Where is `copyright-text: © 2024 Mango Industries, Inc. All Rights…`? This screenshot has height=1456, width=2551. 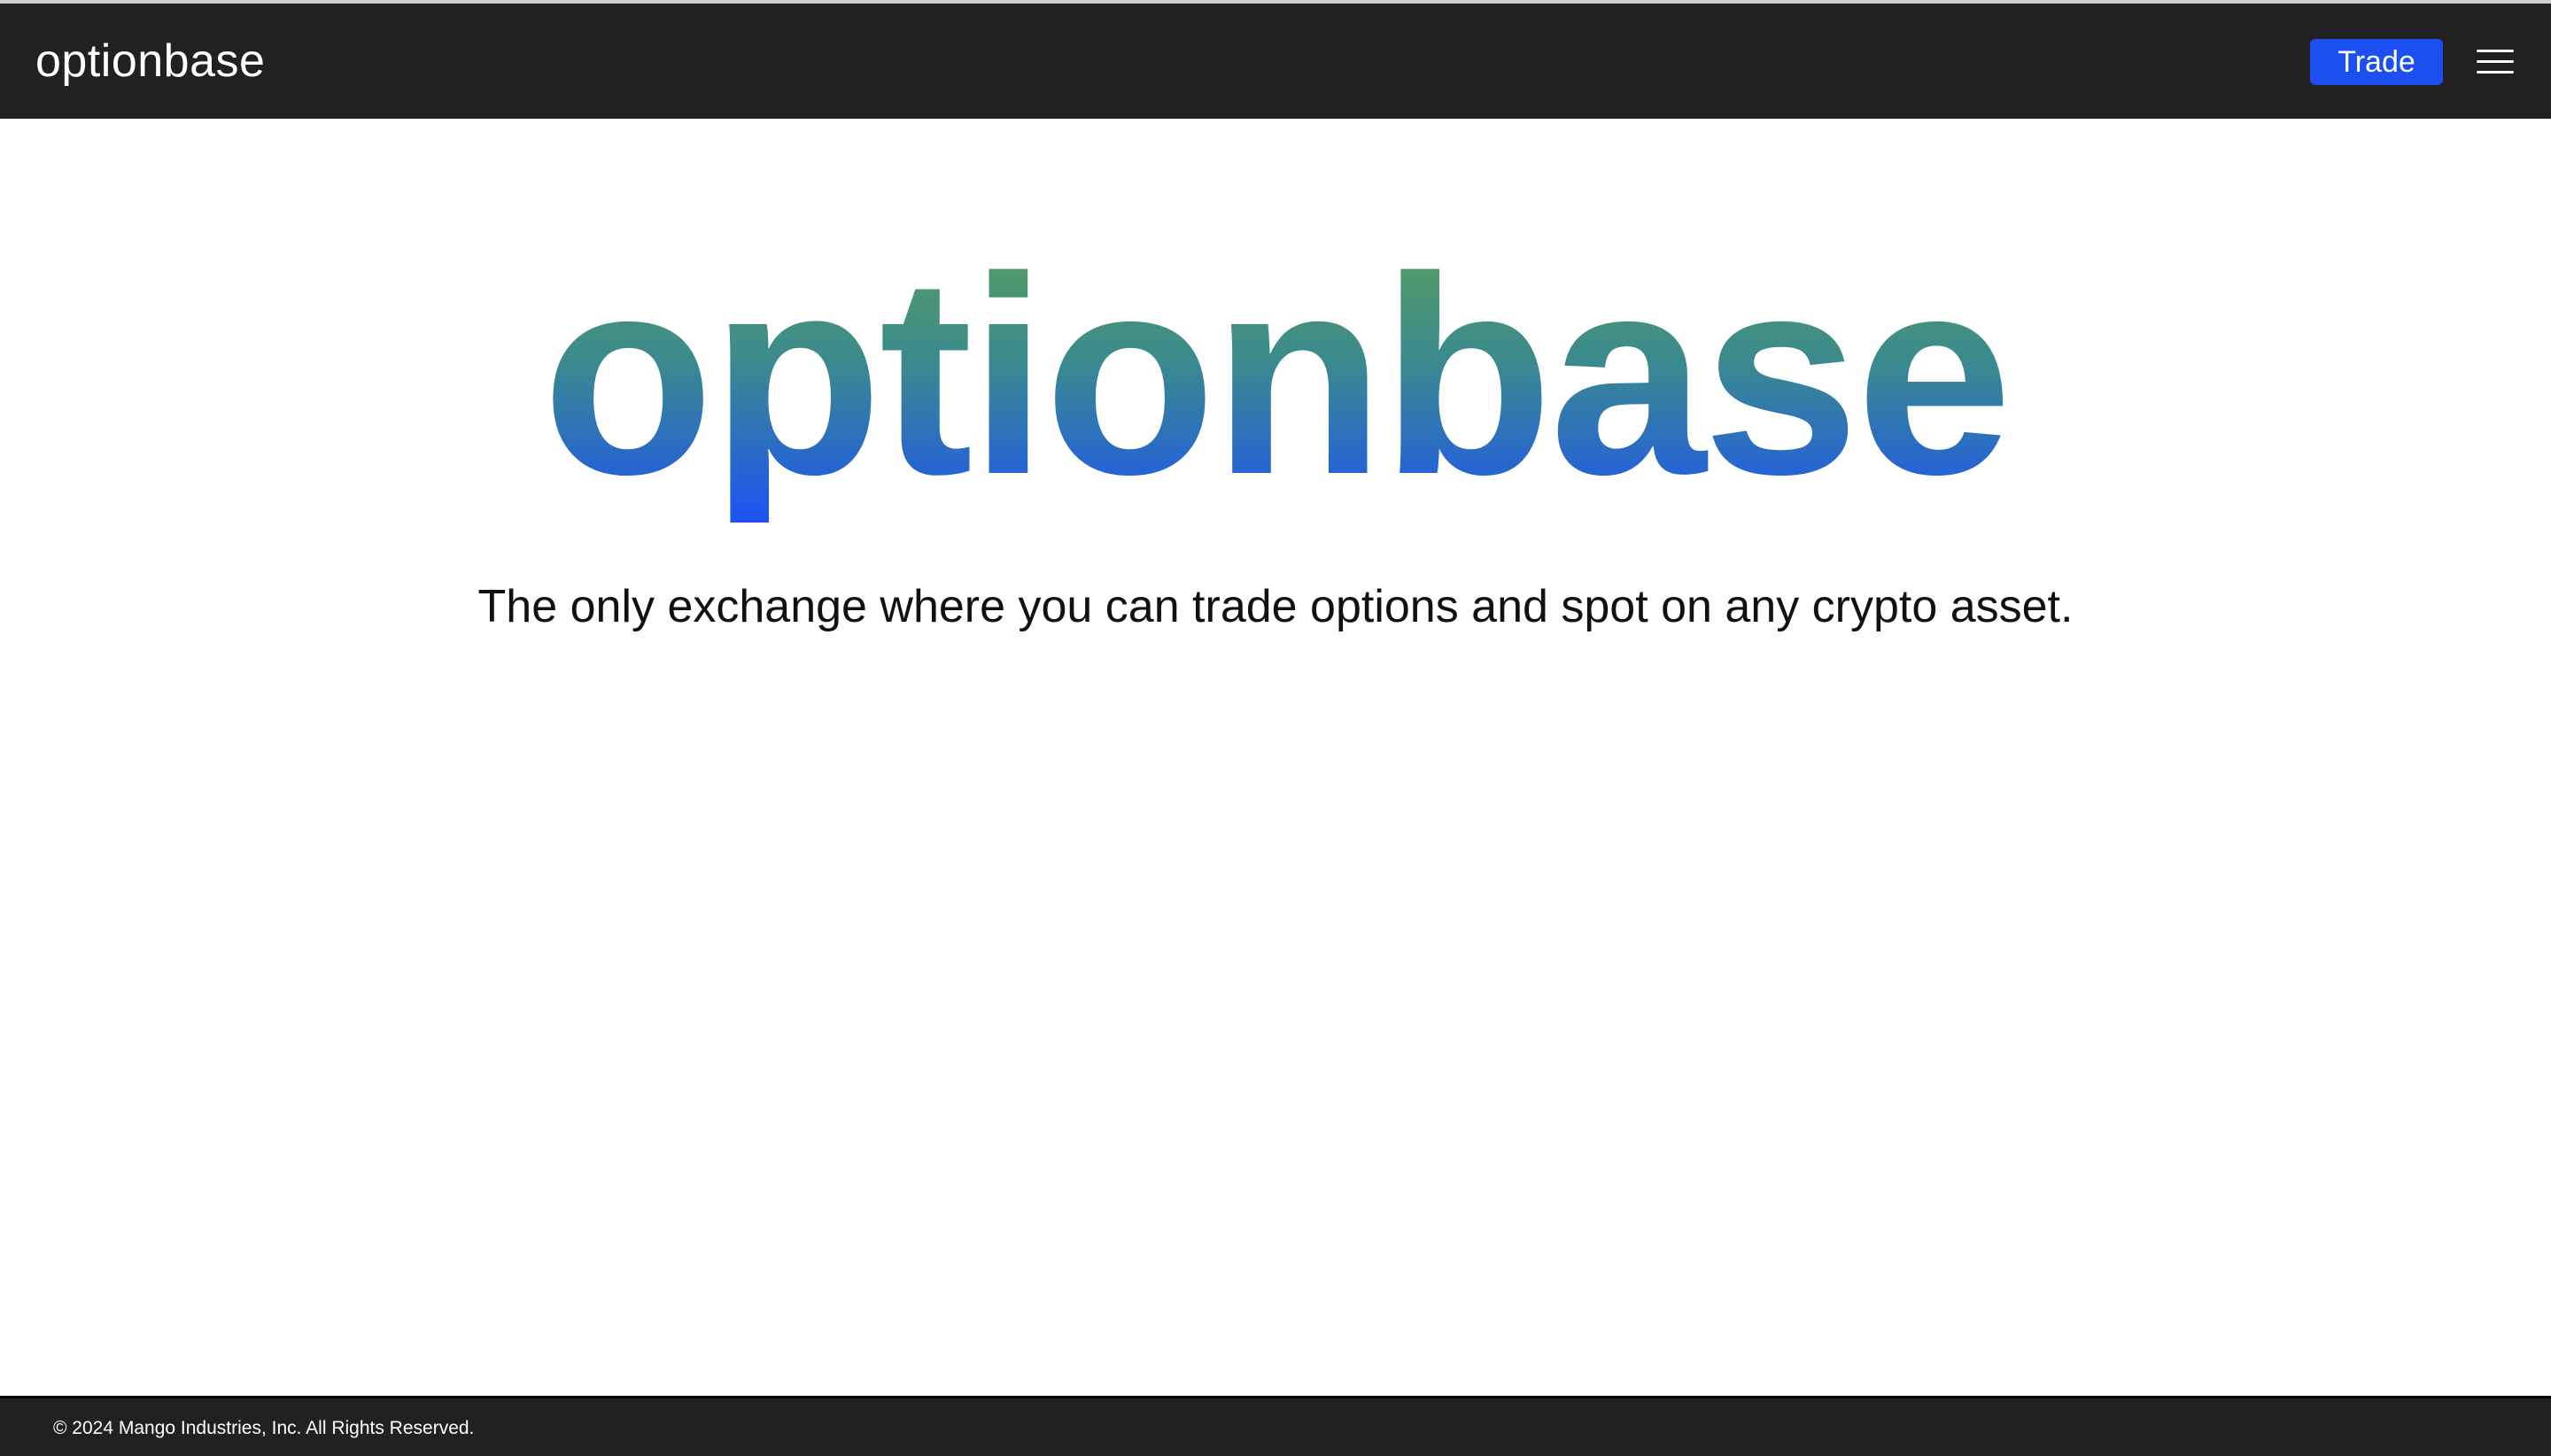 copyright-text: © 2024 Mango Industries, Inc. All Rights… is located at coordinates (264, 1428).